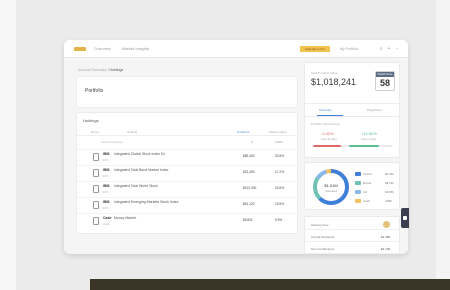 The height and width of the screenshot is (290, 450). Describe the element at coordinates (279, 142) in the screenshot. I see `holdings-total: 100%` at that location.